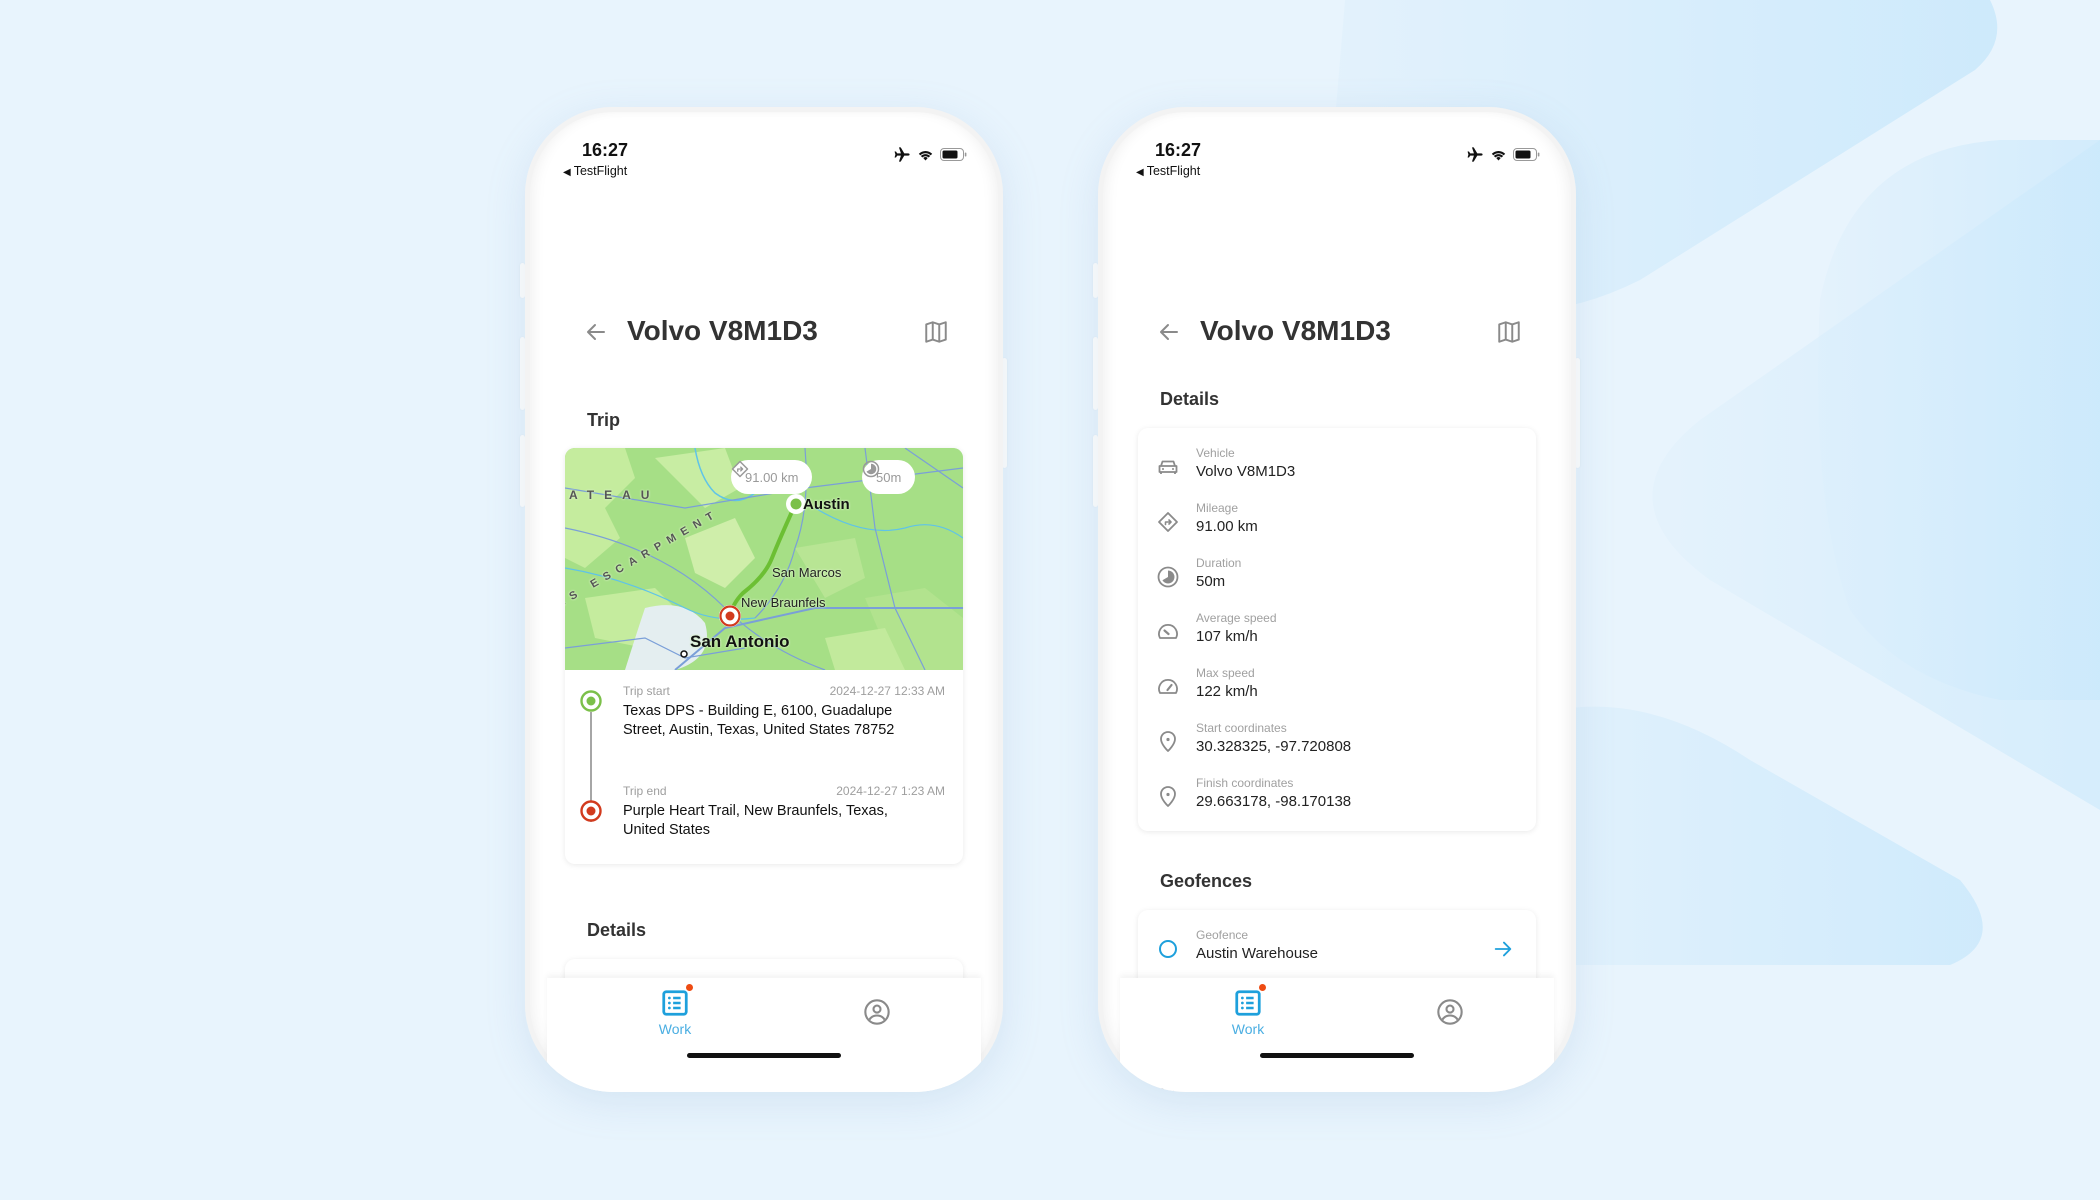 Image resolution: width=2100 pixels, height=1200 pixels. I want to click on detail-row-vehicle: Vehicle Volvo V8M1D3, so click(1337, 470).